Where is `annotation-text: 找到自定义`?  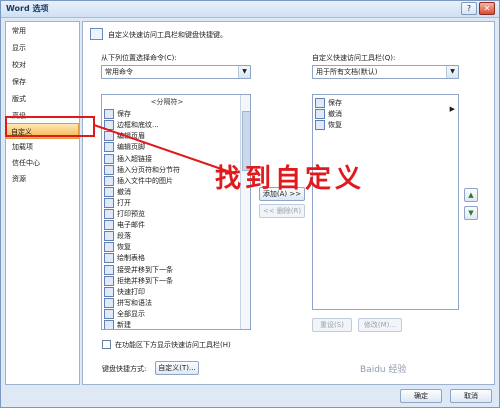 annotation-text: 找到自定义 is located at coordinates (290, 179).